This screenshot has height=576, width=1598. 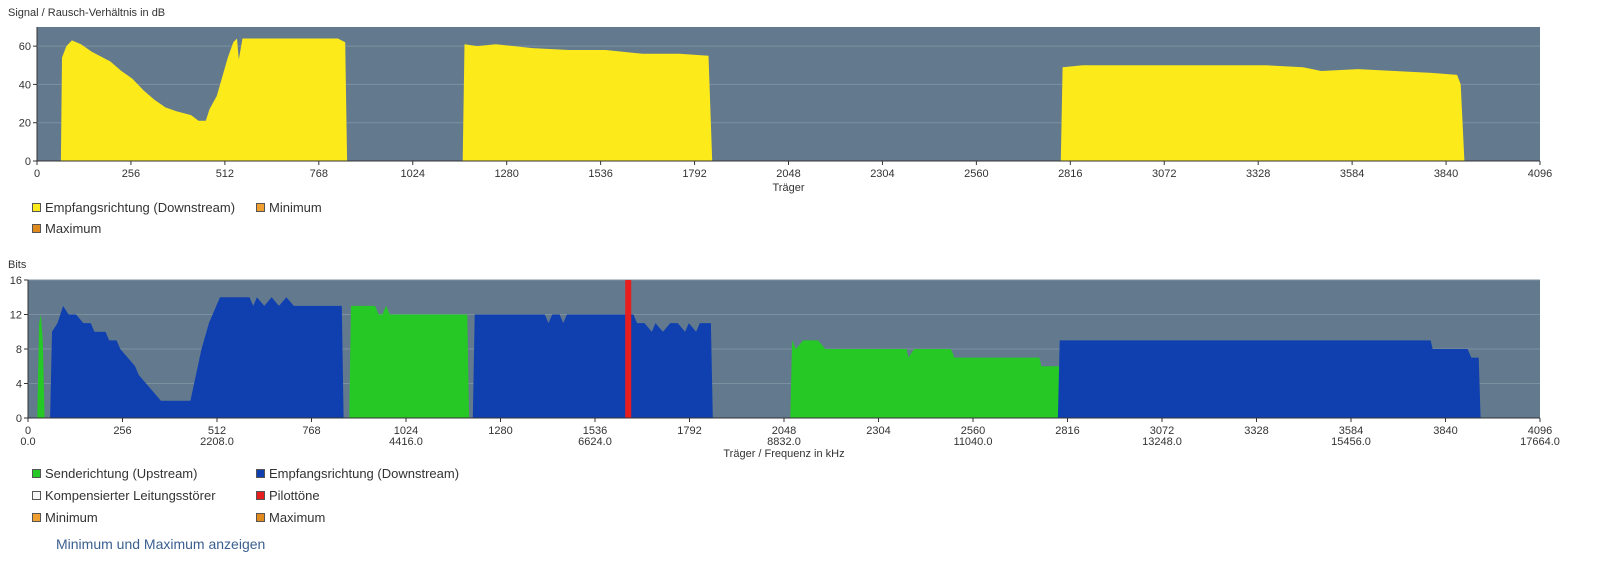 I want to click on legend-swatch-upstream, so click(x=36, y=473).